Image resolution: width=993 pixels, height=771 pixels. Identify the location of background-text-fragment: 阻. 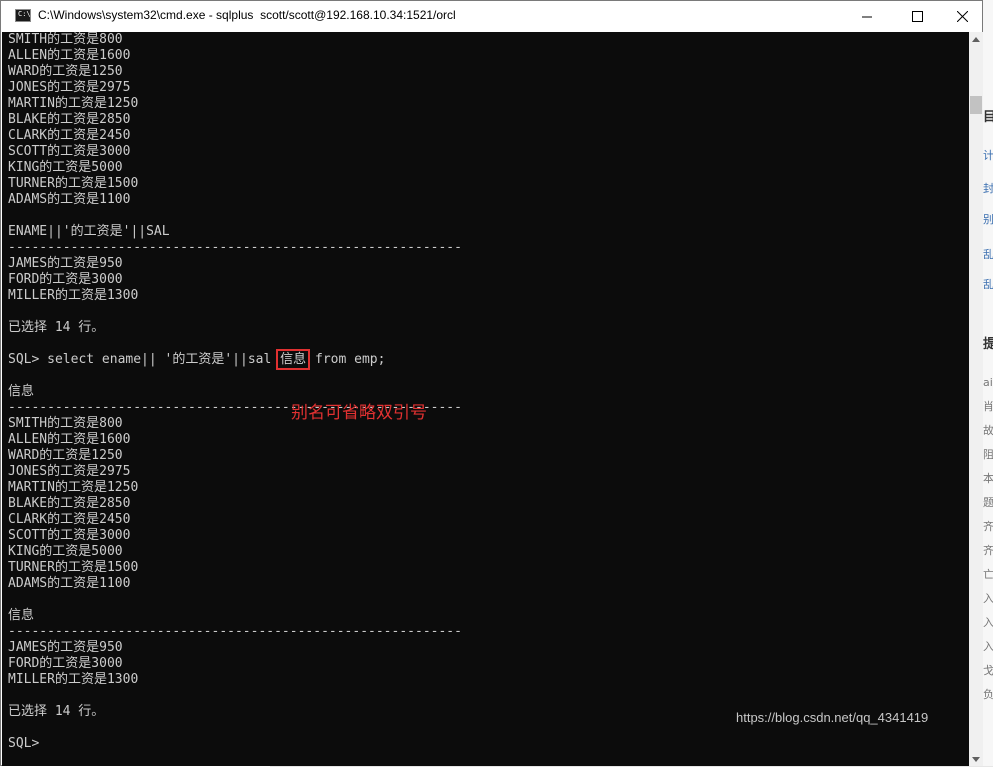
(988, 454).